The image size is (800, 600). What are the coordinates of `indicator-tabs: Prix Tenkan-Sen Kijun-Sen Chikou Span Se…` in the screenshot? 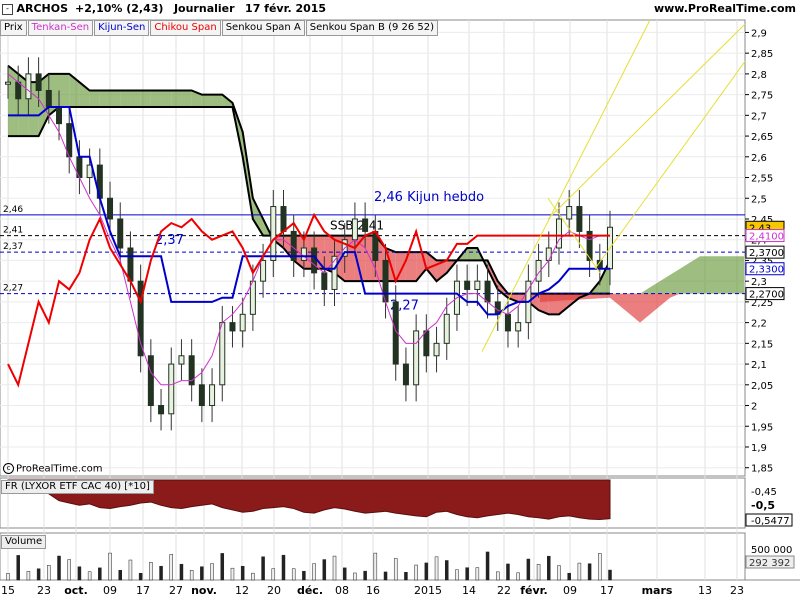 It's located at (219, 28).